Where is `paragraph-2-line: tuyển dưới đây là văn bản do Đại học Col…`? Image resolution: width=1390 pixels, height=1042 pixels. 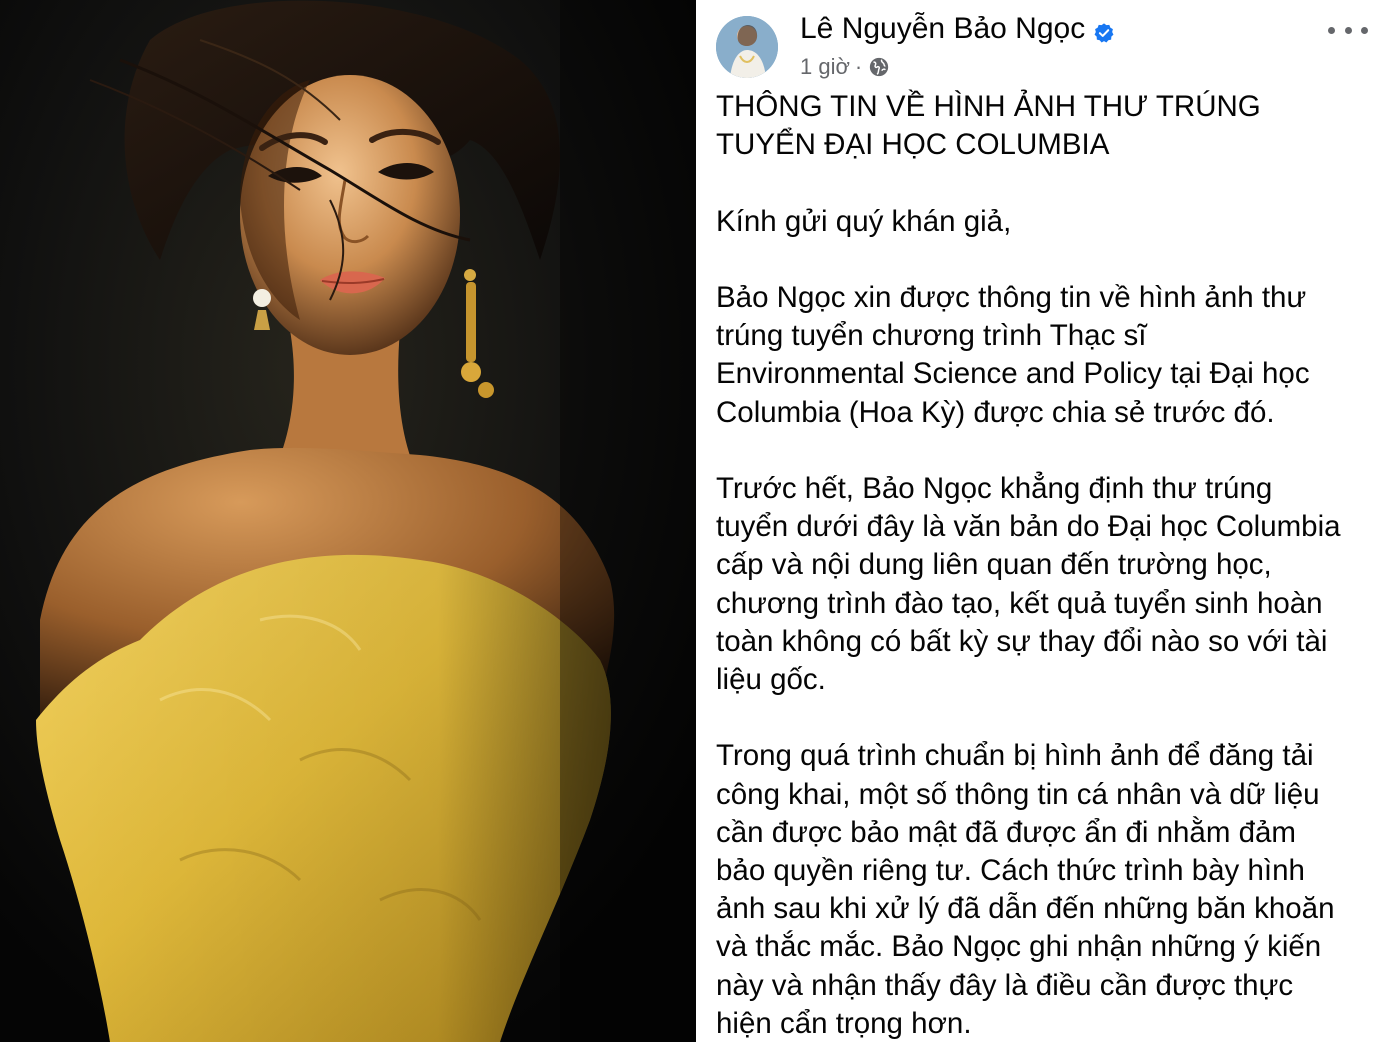 paragraph-2-line: tuyển dưới đây là văn bản do Đại học Col… is located at coordinates (1028, 527).